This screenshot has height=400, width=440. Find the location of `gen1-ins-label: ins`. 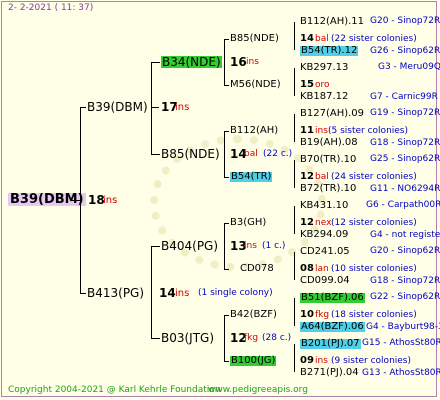

gen1-ins-label: ins is located at coordinates (182, 293).